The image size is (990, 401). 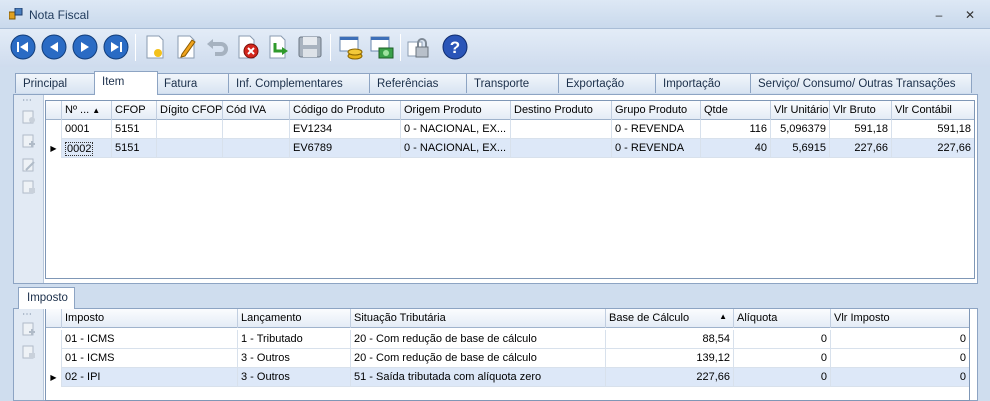 I want to click on column-header-vlr-imposto: Vlr Imposto, so click(x=900, y=318).